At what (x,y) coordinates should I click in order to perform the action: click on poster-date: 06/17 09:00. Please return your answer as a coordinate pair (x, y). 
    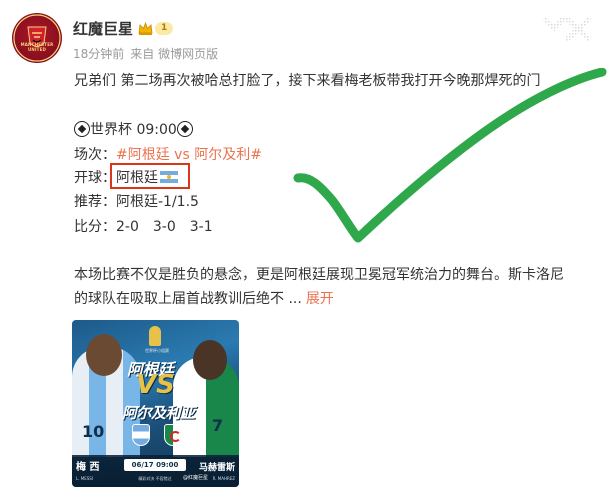
    Looking at the image, I should click on (155, 465).